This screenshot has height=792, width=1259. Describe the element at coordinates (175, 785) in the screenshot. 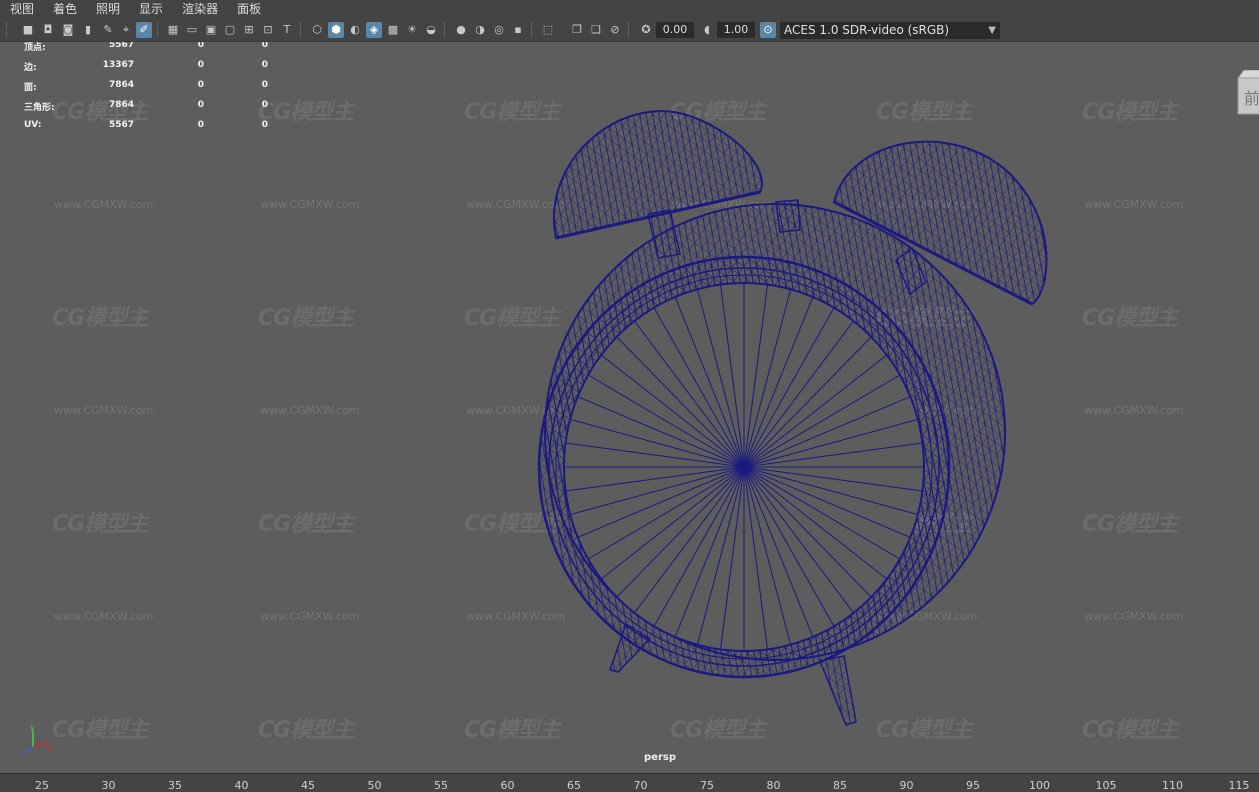

I see `ruler-tick-label: 35` at that location.